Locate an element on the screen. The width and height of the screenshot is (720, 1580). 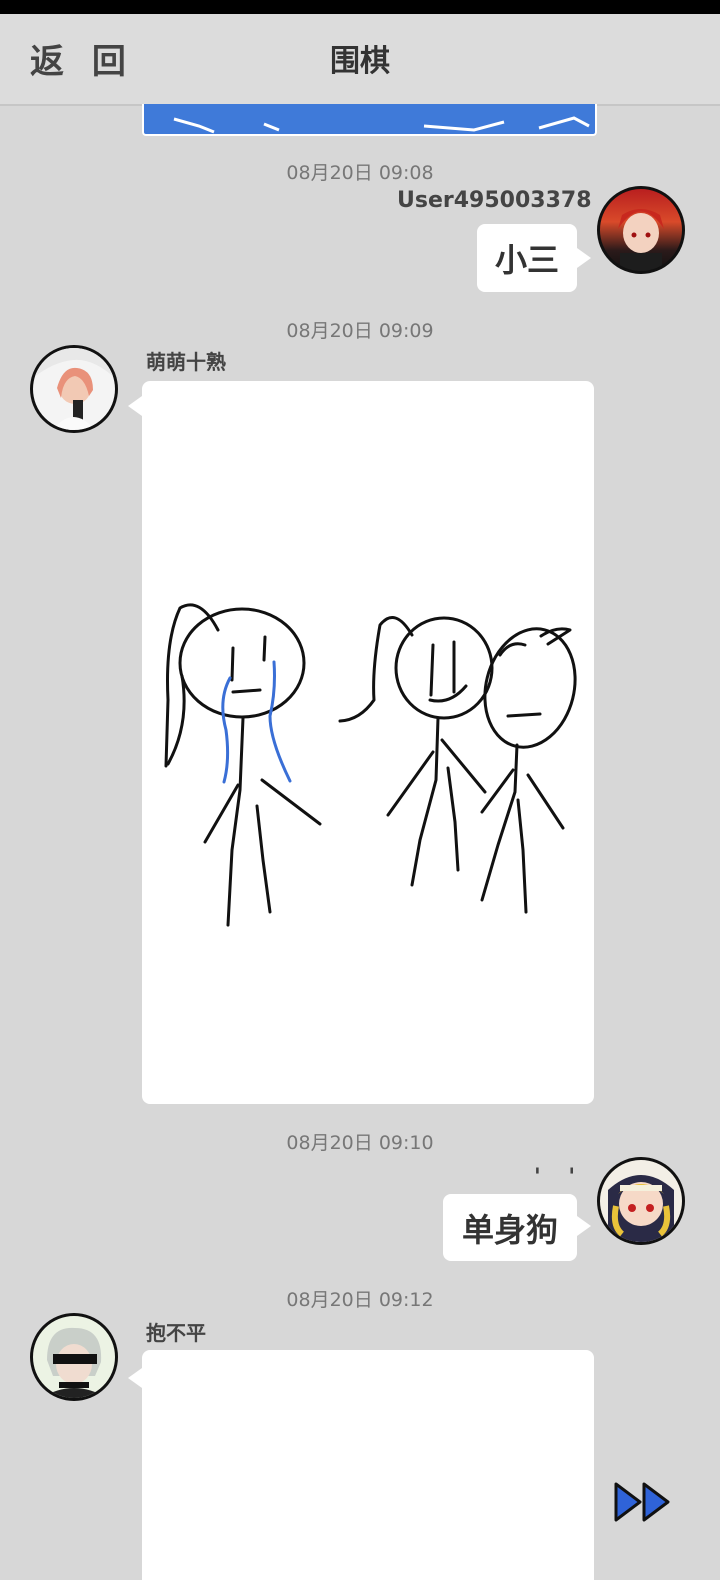
sender-name: 抱不平 is located at coordinates (176, 1333).